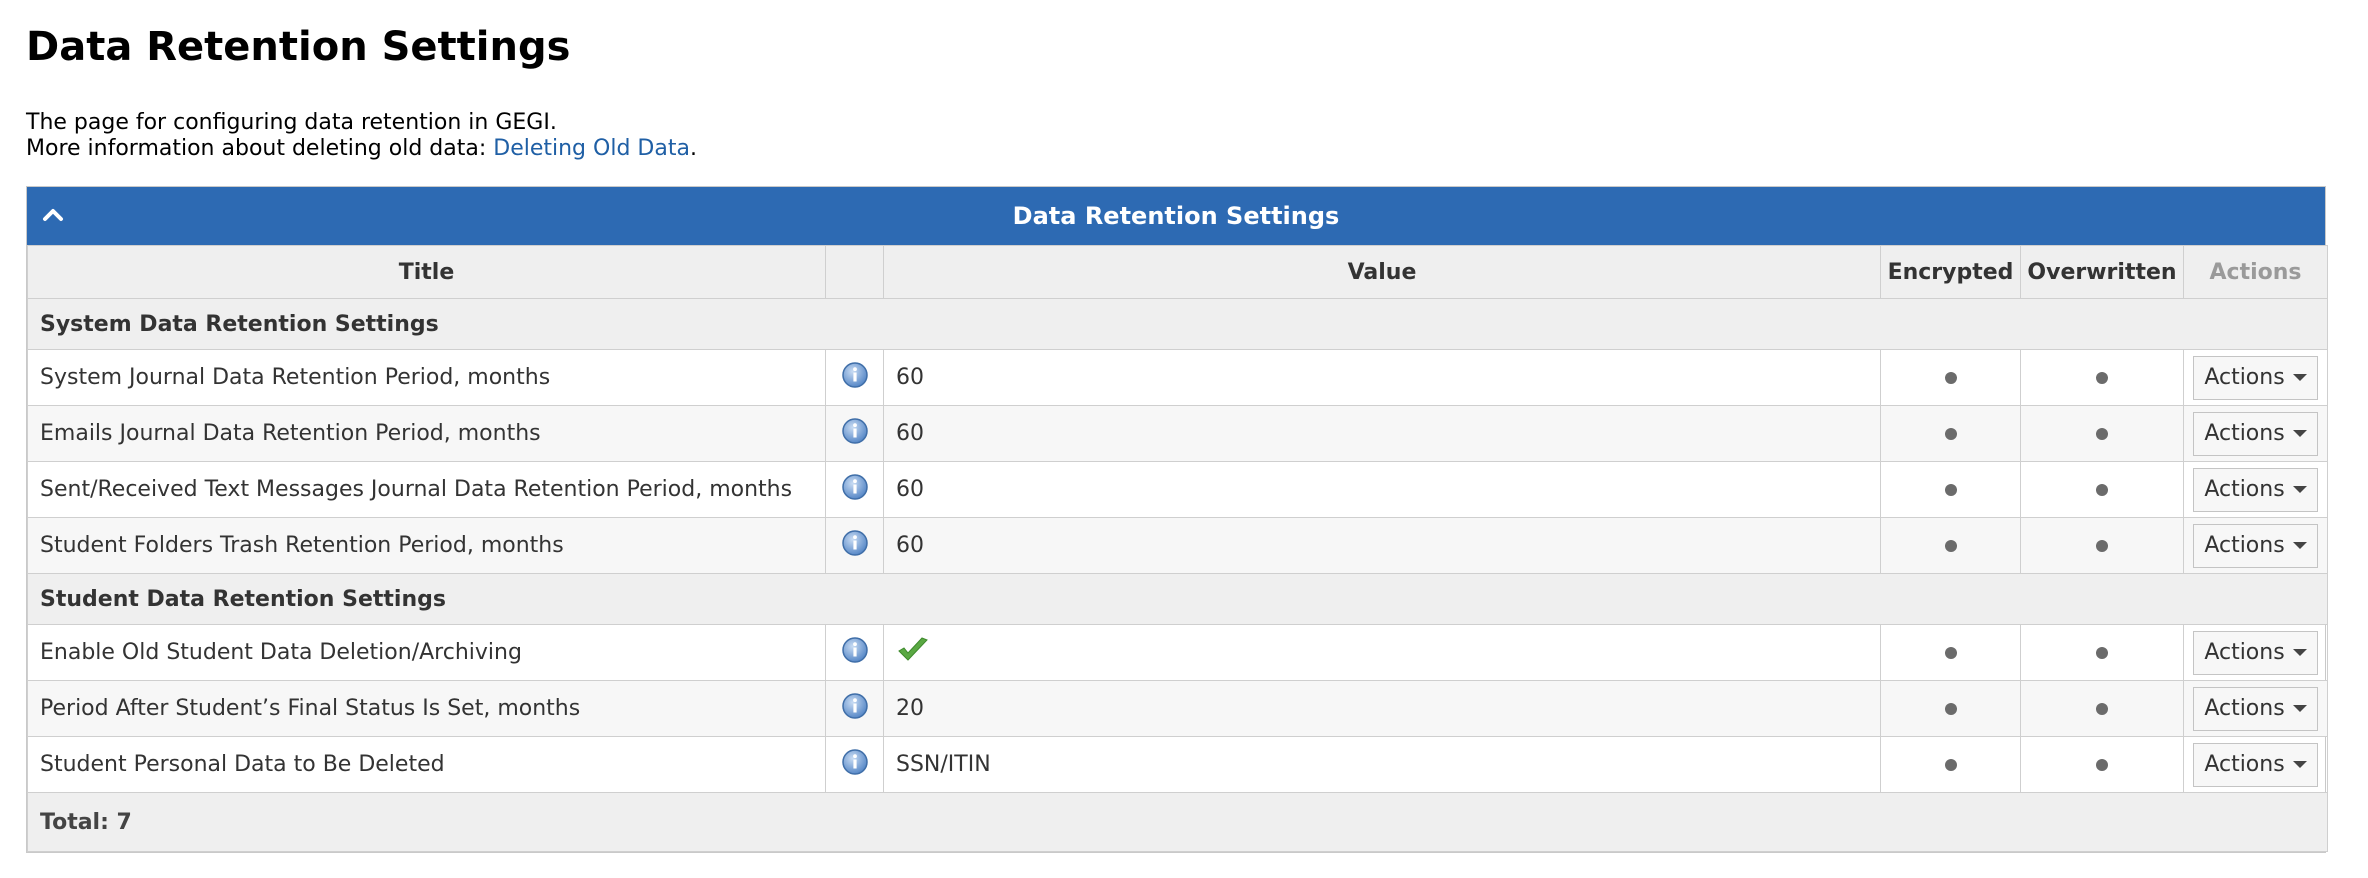  What do you see at coordinates (1382, 652) in the screenshot?
I see `setting-value` at bounding box center [1382, 652].